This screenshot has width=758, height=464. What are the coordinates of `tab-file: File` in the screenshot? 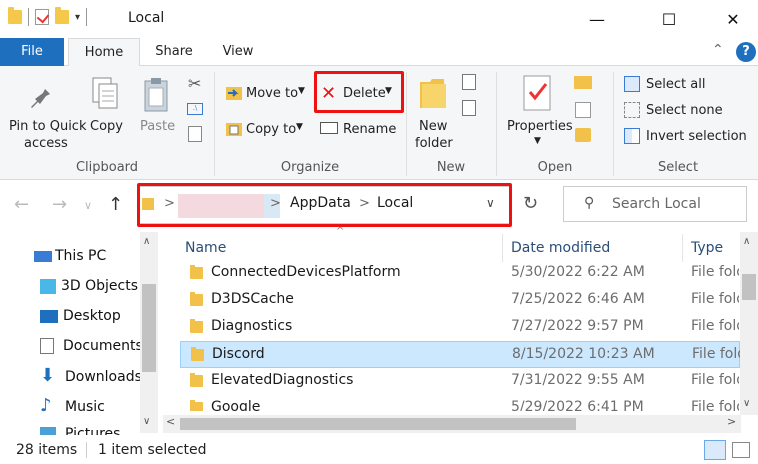 It's located at (32, 52).